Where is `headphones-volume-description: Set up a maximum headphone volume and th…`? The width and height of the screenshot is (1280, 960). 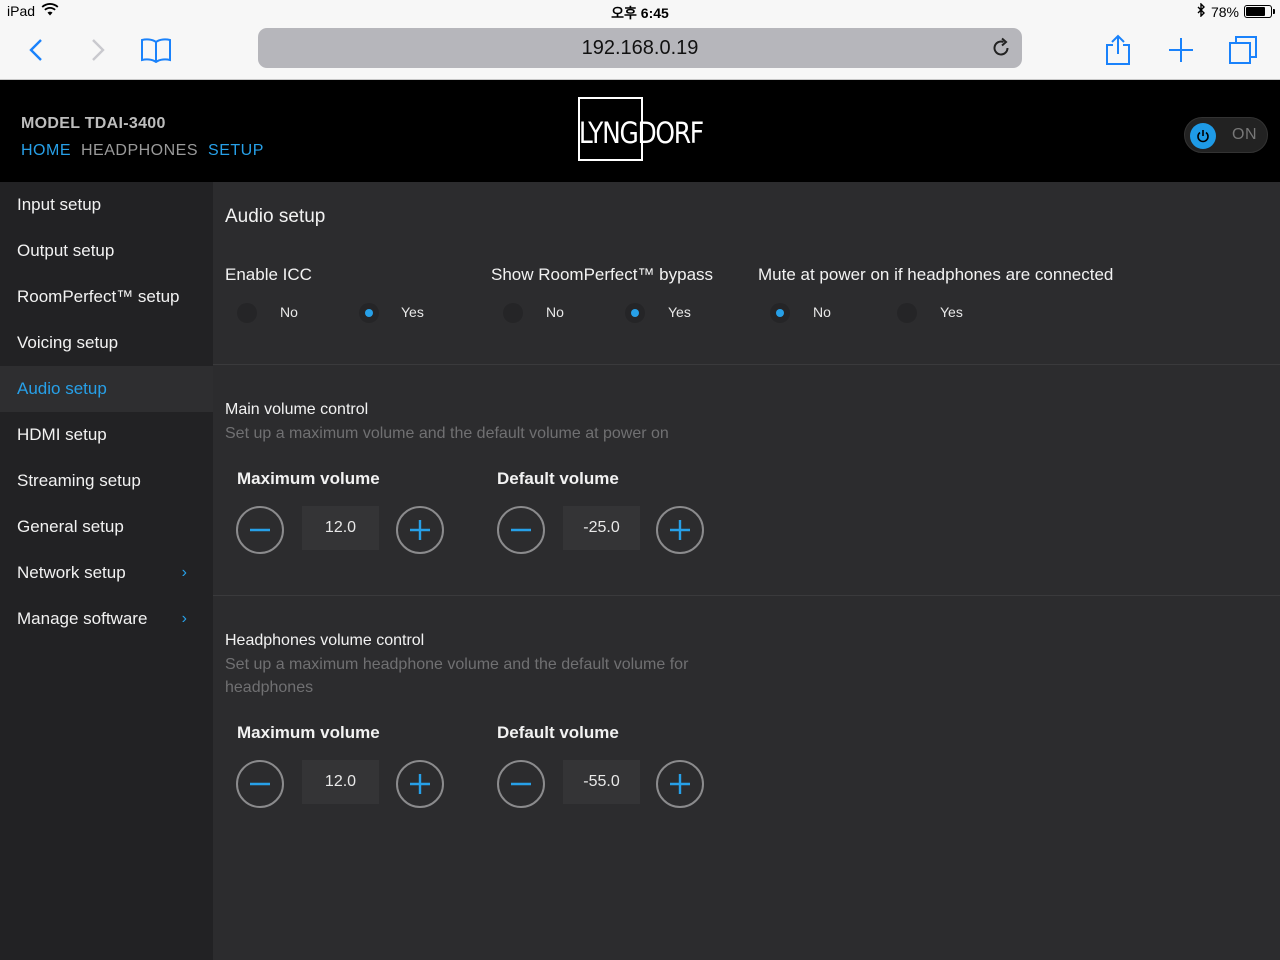 headphones-volume-description: Set up a maximum headphone volume and th… is located at coordinates (457, 676).